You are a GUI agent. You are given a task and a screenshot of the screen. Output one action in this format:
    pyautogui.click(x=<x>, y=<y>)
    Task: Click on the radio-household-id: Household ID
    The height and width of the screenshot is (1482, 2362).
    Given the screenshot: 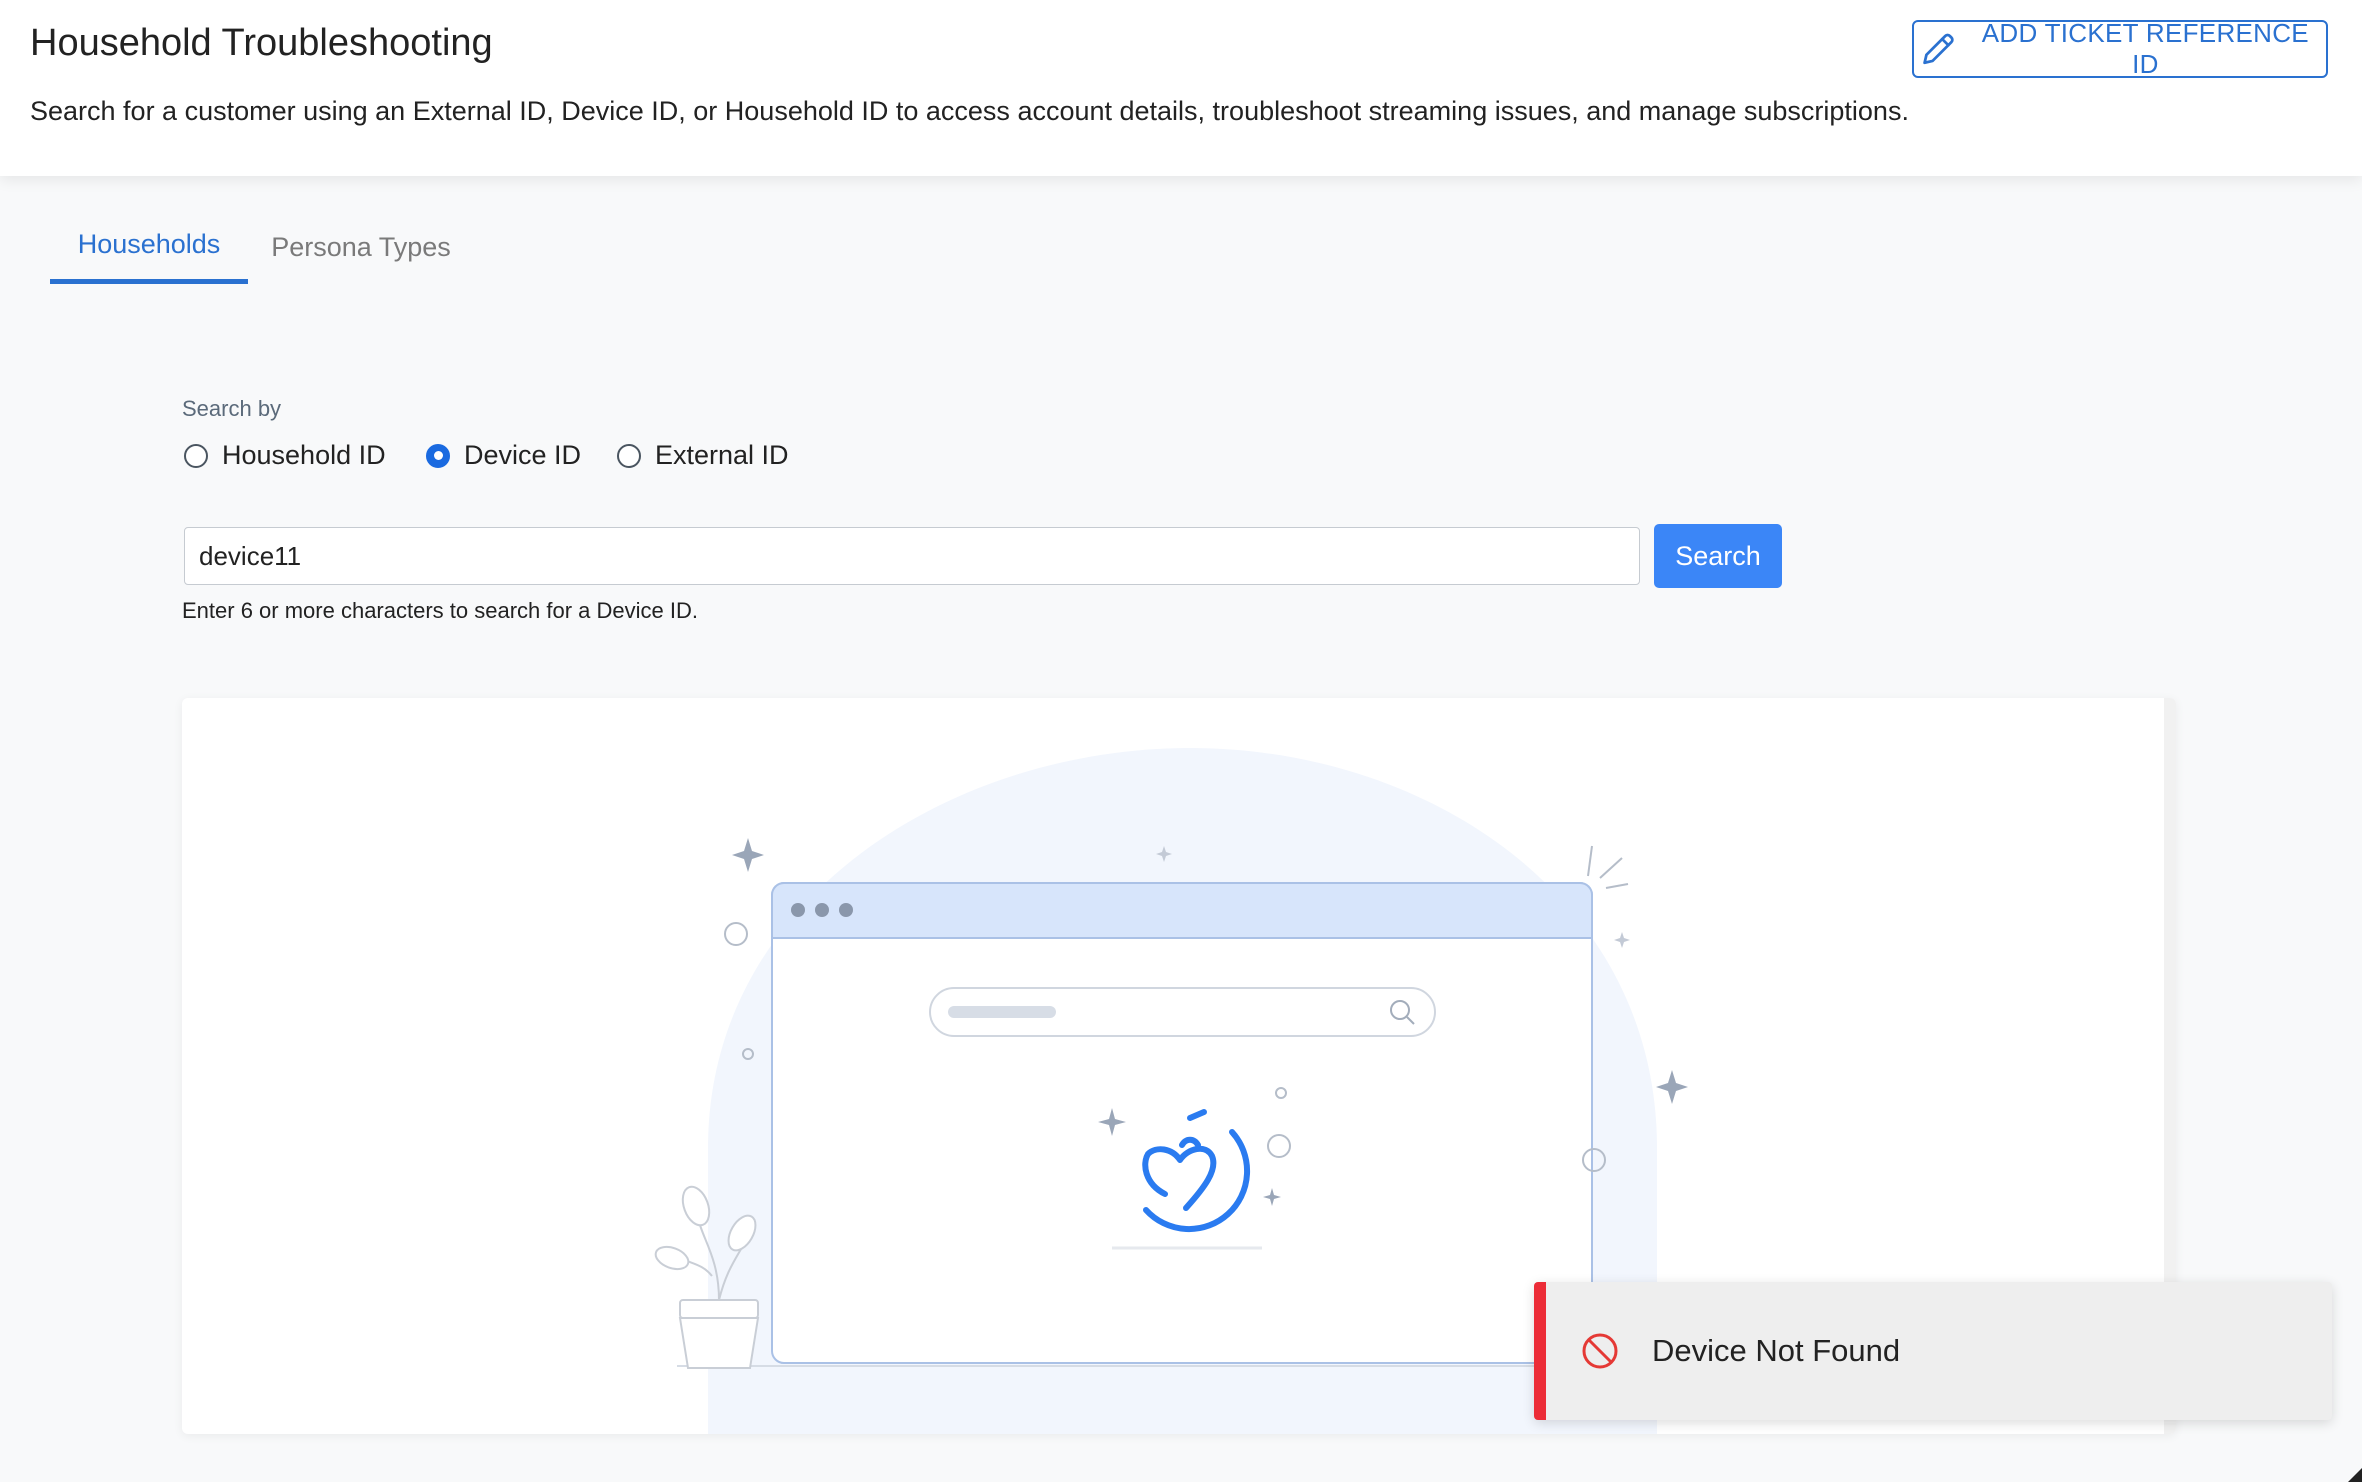 What is the action you would take?
    pyautogui.click(x=285, y=455)
    